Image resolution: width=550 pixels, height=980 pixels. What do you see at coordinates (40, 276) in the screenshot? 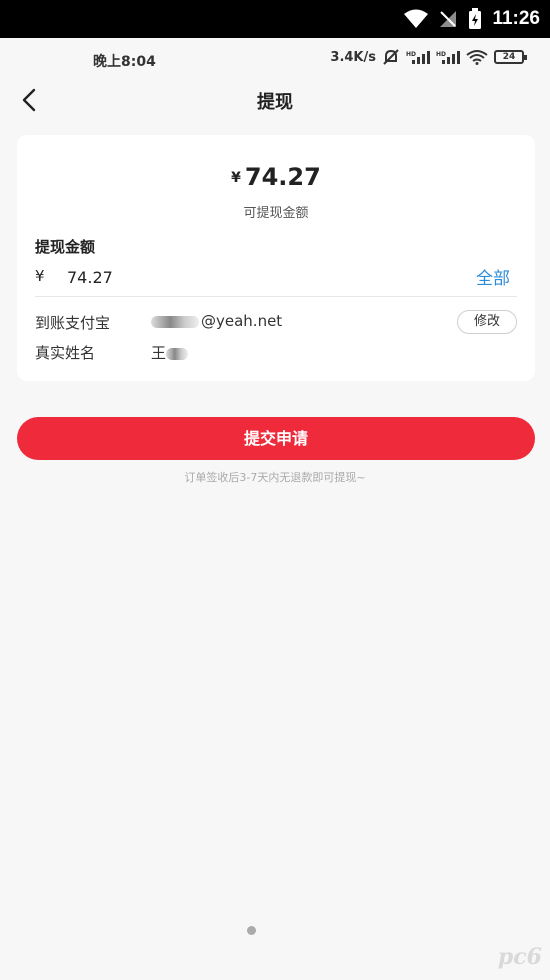
I see `input-currency-symbol: ¥` at bounding box center [40, 276].